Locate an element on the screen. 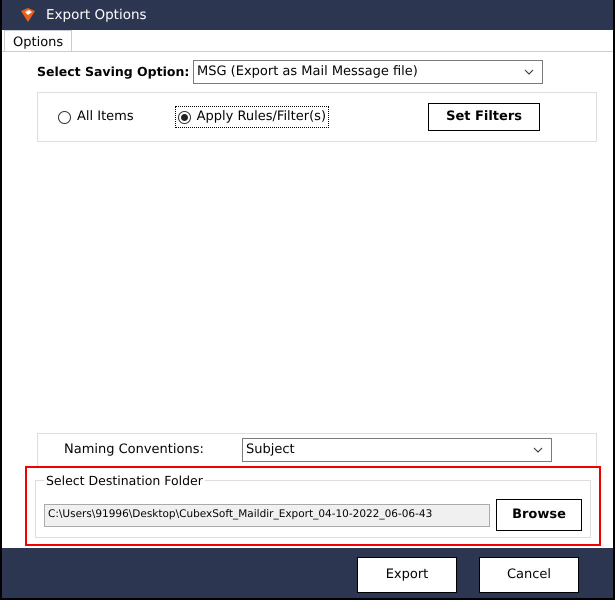 This screenshot has height=600, width=615. field-label: Select Saving Option: is located at coordinates (113, 71).